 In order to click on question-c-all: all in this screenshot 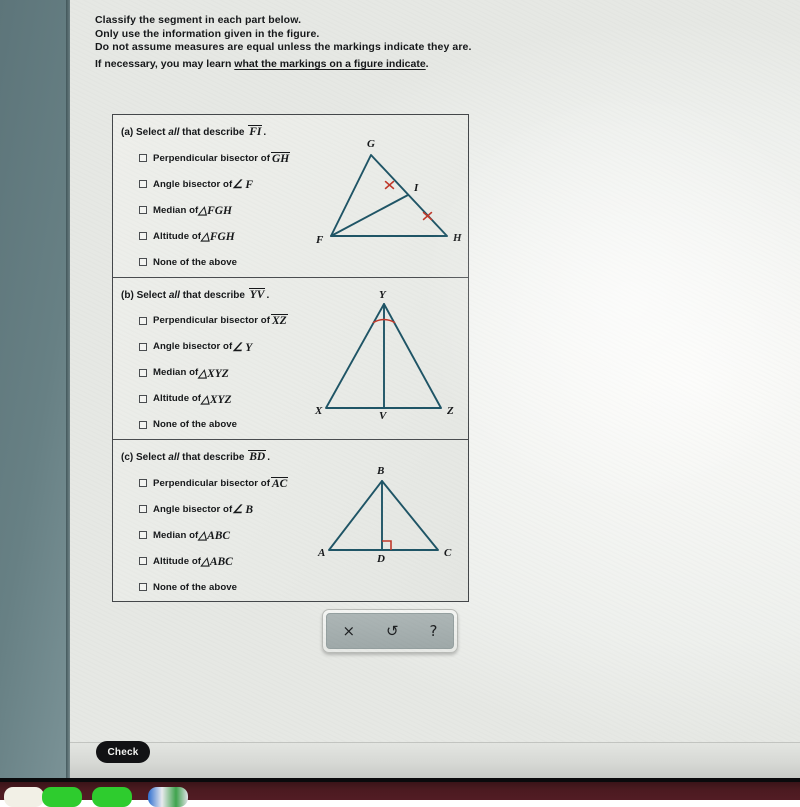, I will do `click(174, 457)`.